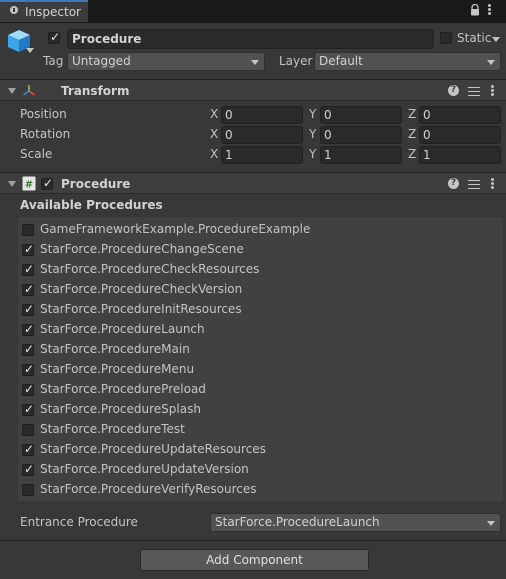 The width and height of the screenshot is (506, 579). What do you see at coordinates (253, 183) in the screenshot?
I see `procedure-header: # Procedure ?` at bounding box center [253, 183].